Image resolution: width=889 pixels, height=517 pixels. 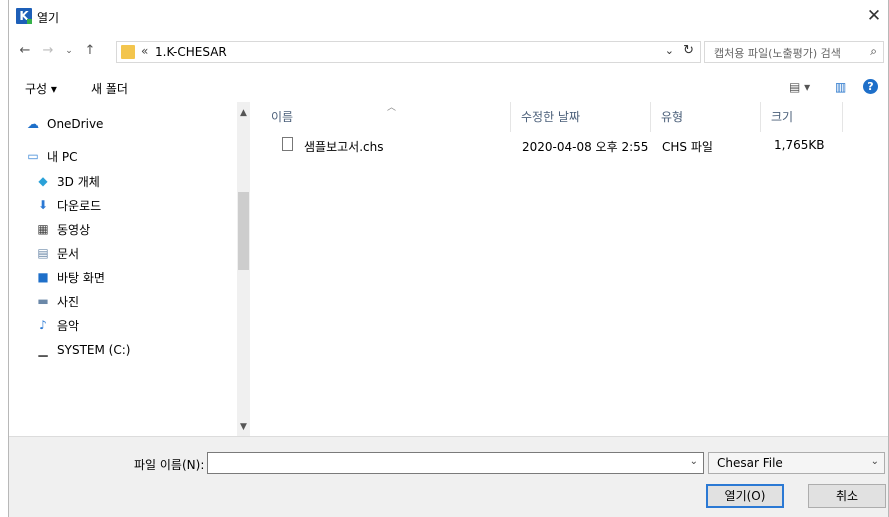 What do you see at coordinates (796, 463) in the screenshot?
I see `filetype-select: Chesar File ⌄` at bounding box center [796, 463].